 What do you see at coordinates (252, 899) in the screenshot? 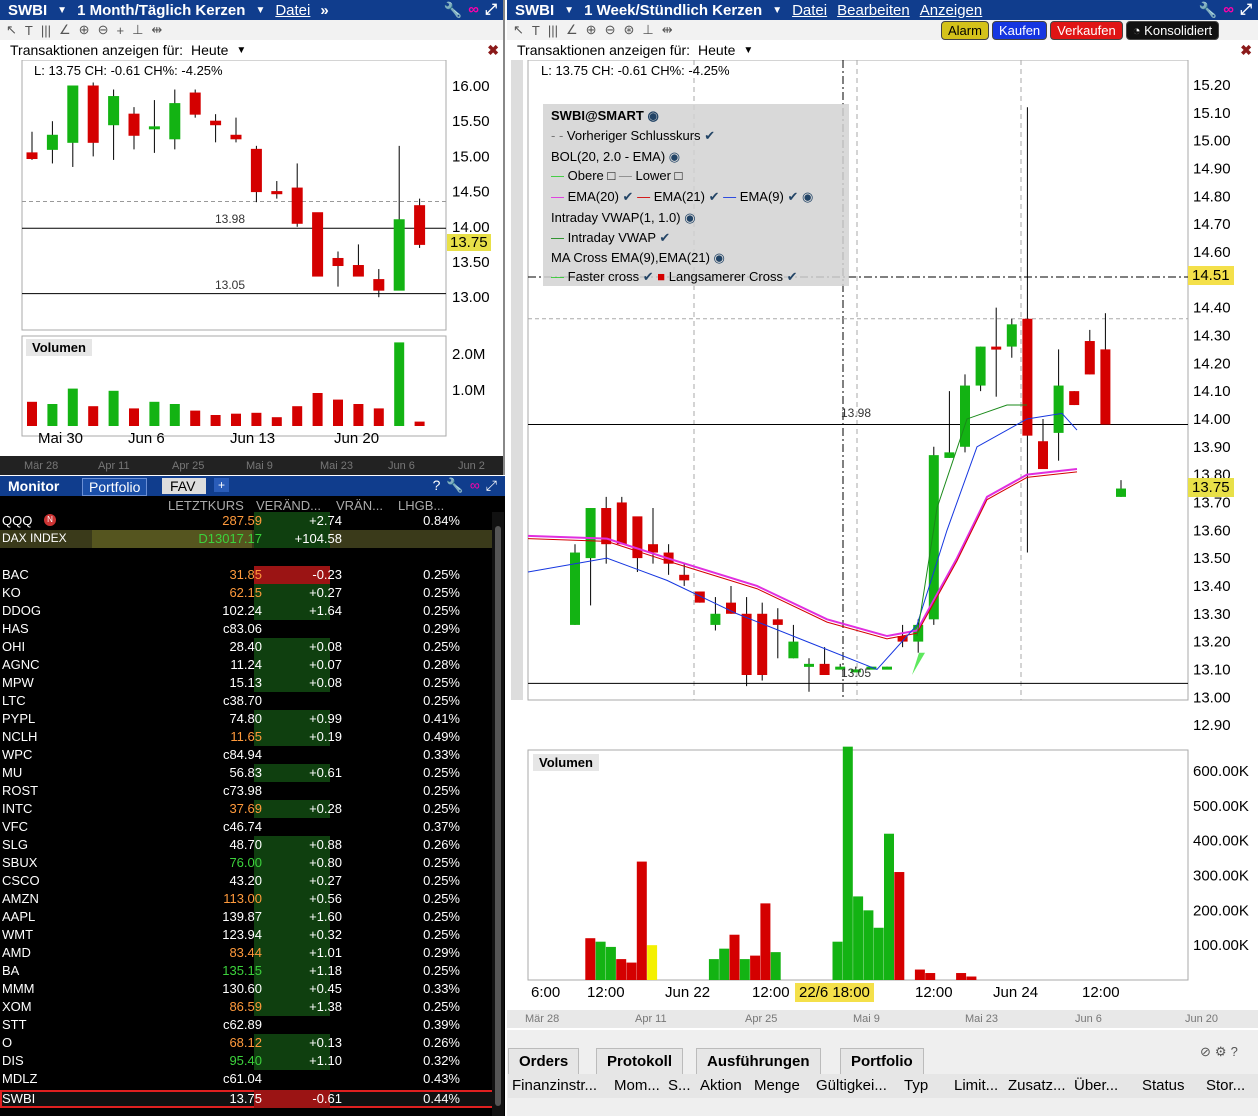
I see `monitor-row: AMZN 113.00 +0.56 0.25%` at bounding box center [252, 899].